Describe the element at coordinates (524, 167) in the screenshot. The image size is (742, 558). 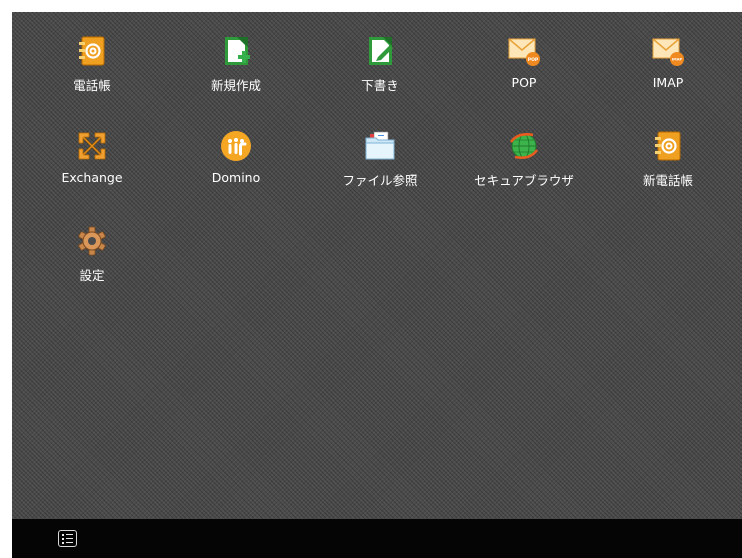
I see `app-secure-browser: セキュアブラウザ` at that location.